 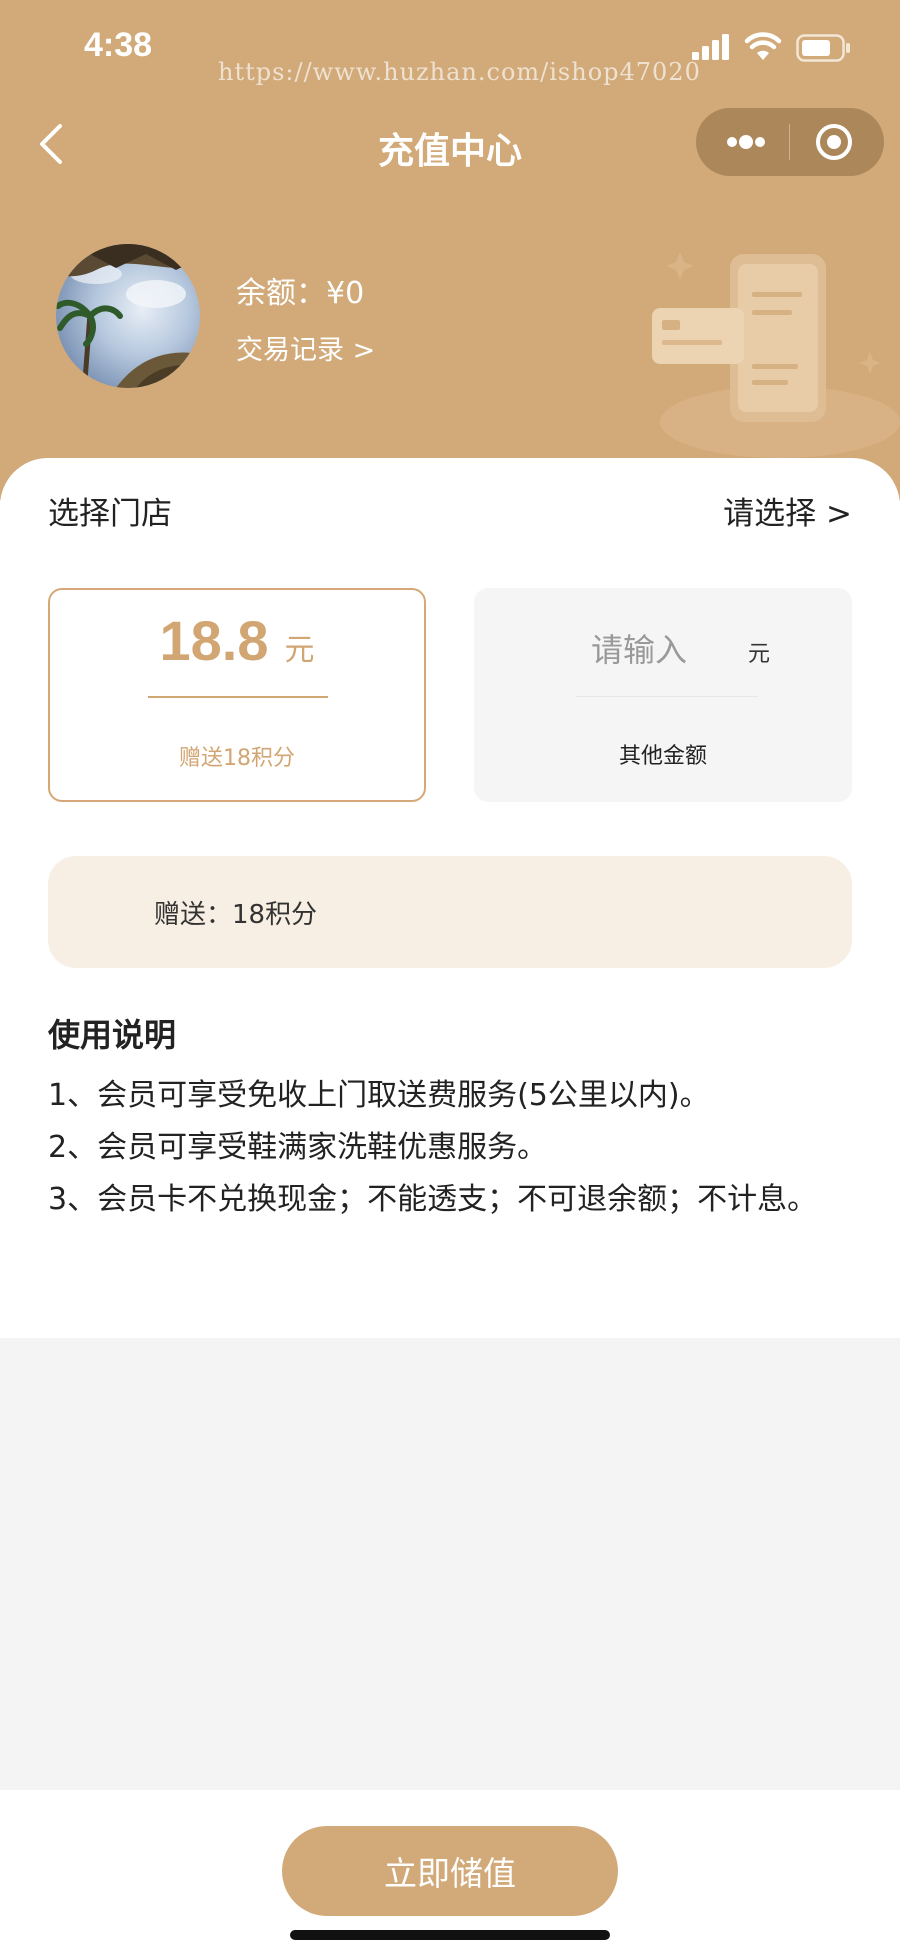 I want to click on custom-amount-unit: 元, so click(x=759, y=654).